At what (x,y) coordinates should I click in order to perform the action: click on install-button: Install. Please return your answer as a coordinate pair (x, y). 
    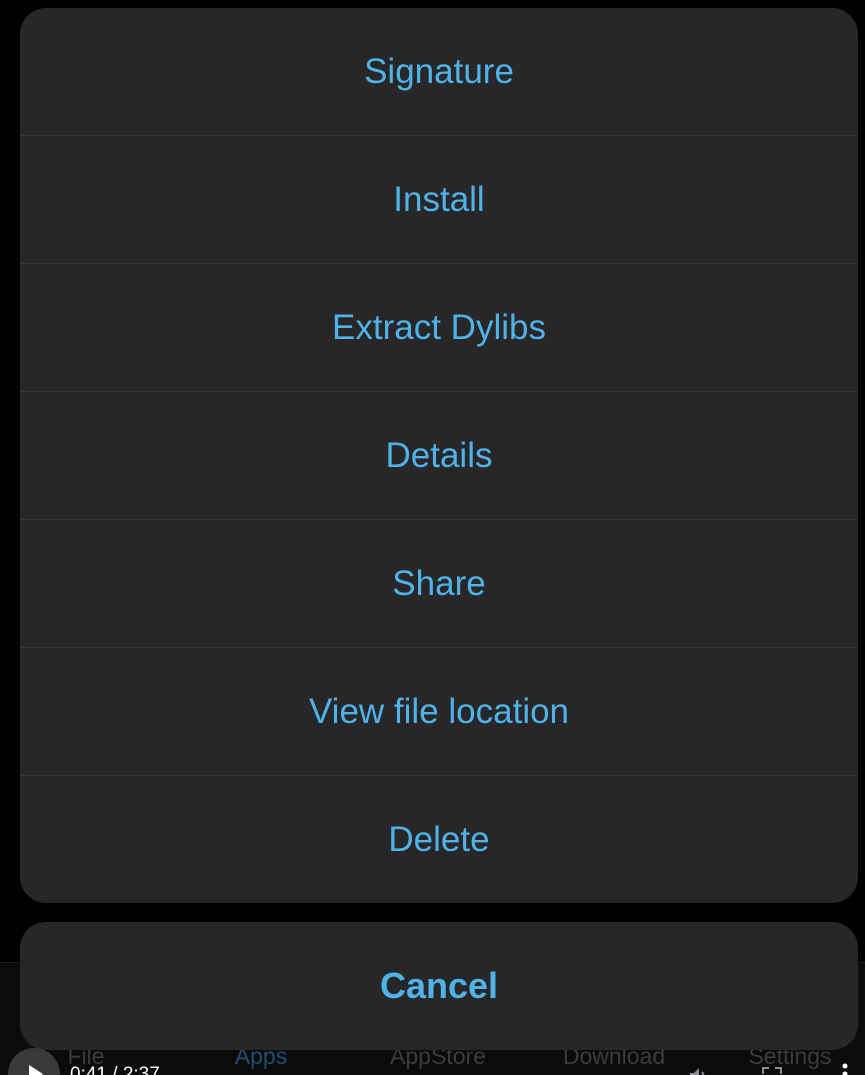
    Looking at the image, I should click on (439, 200).